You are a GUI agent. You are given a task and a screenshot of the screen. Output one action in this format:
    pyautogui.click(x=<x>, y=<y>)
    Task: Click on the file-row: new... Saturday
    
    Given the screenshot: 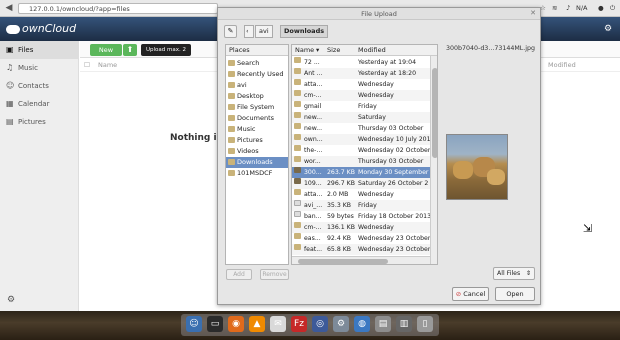 What is the action you would take?
    pyautogui.click(x=361, y=117)
    